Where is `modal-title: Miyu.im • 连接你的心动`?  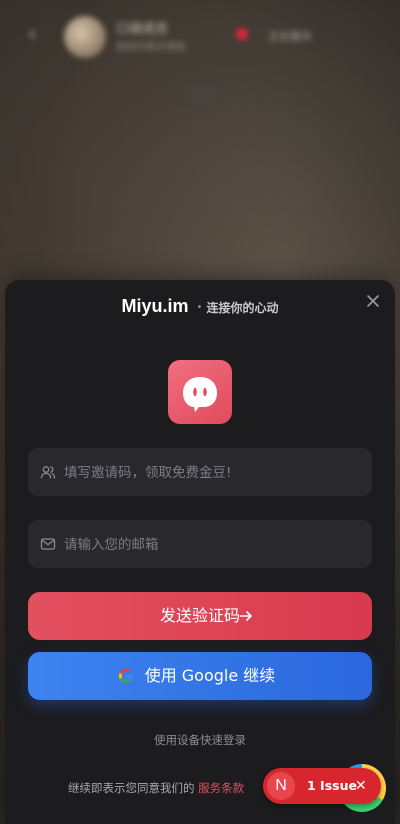 modal-title: Miyu.im • 连接你的心动 is located at coordinates (200, 306).